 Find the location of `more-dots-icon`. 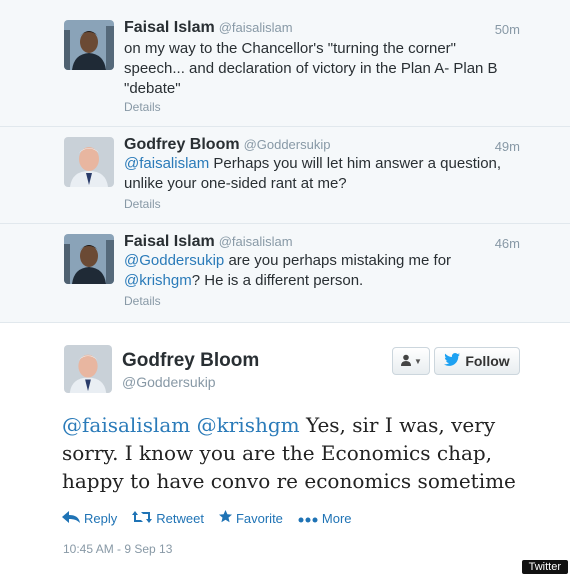

more-dots-icon is located at coordinates (308, 518).